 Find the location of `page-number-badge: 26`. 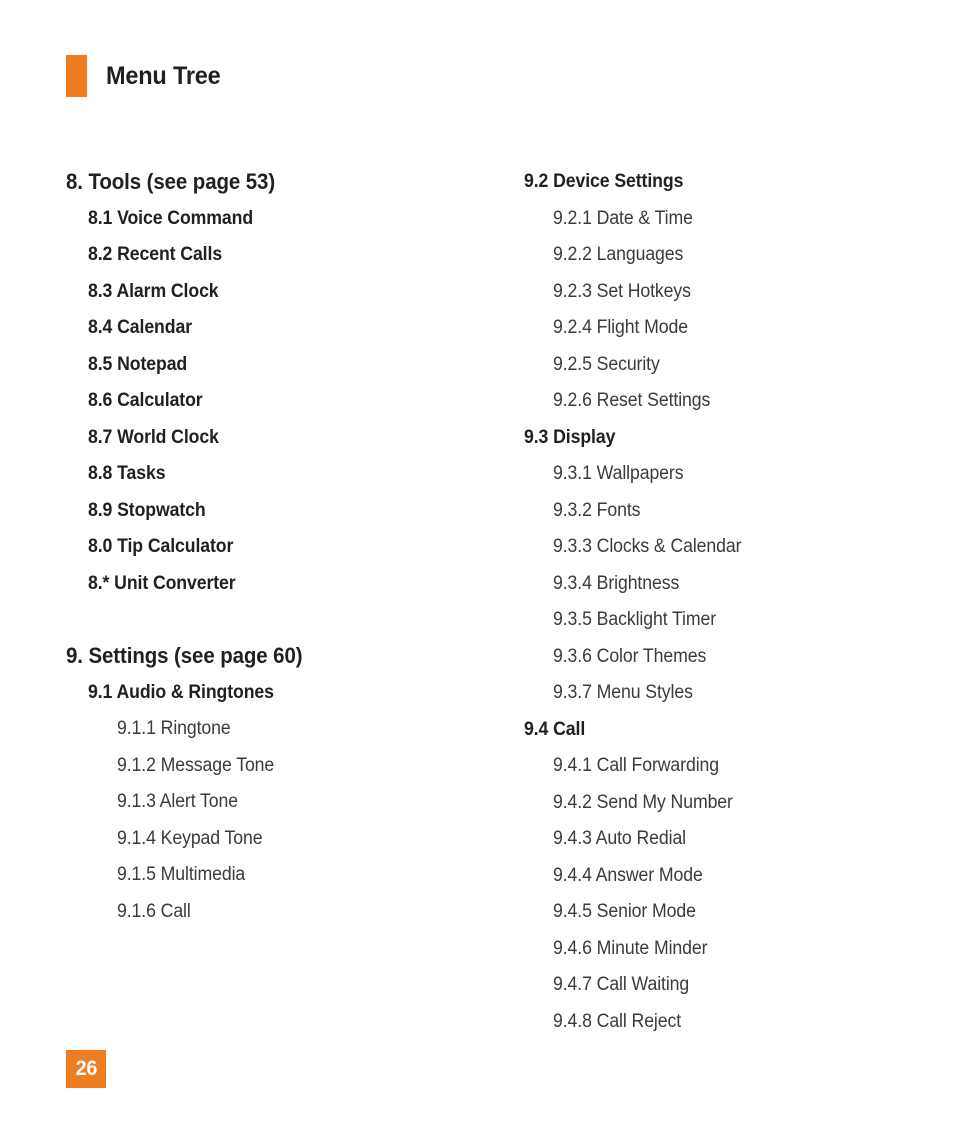

page-number-badge: 26 is located at coordinates (86, 1069).